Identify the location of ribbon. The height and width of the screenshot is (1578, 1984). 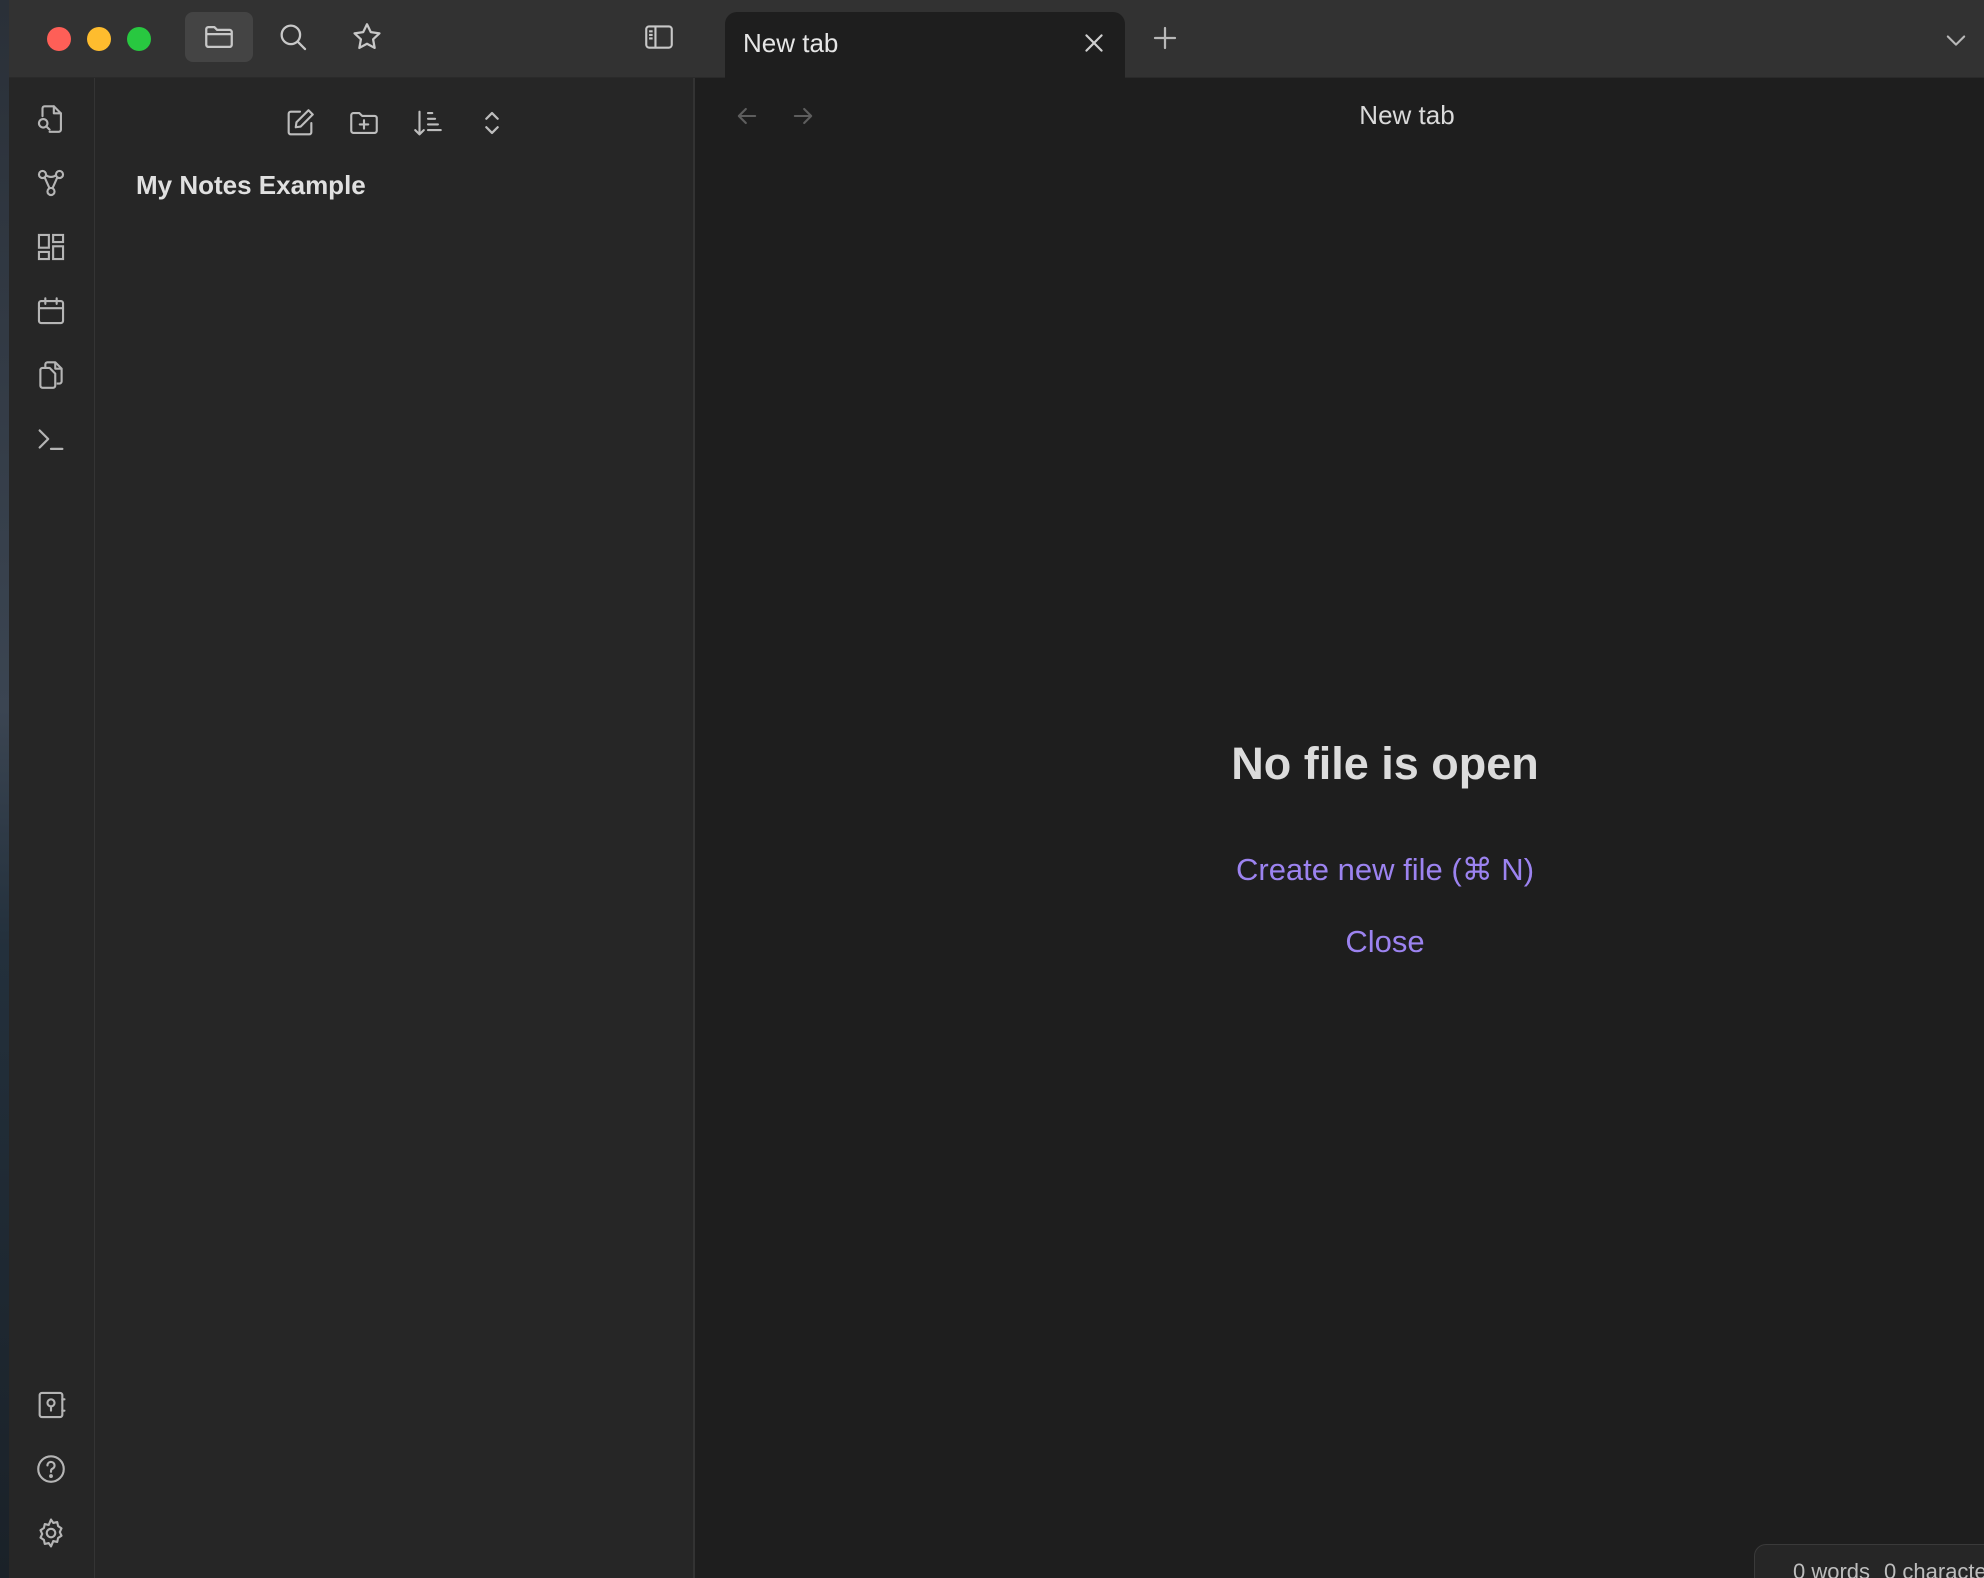
(52, 828).